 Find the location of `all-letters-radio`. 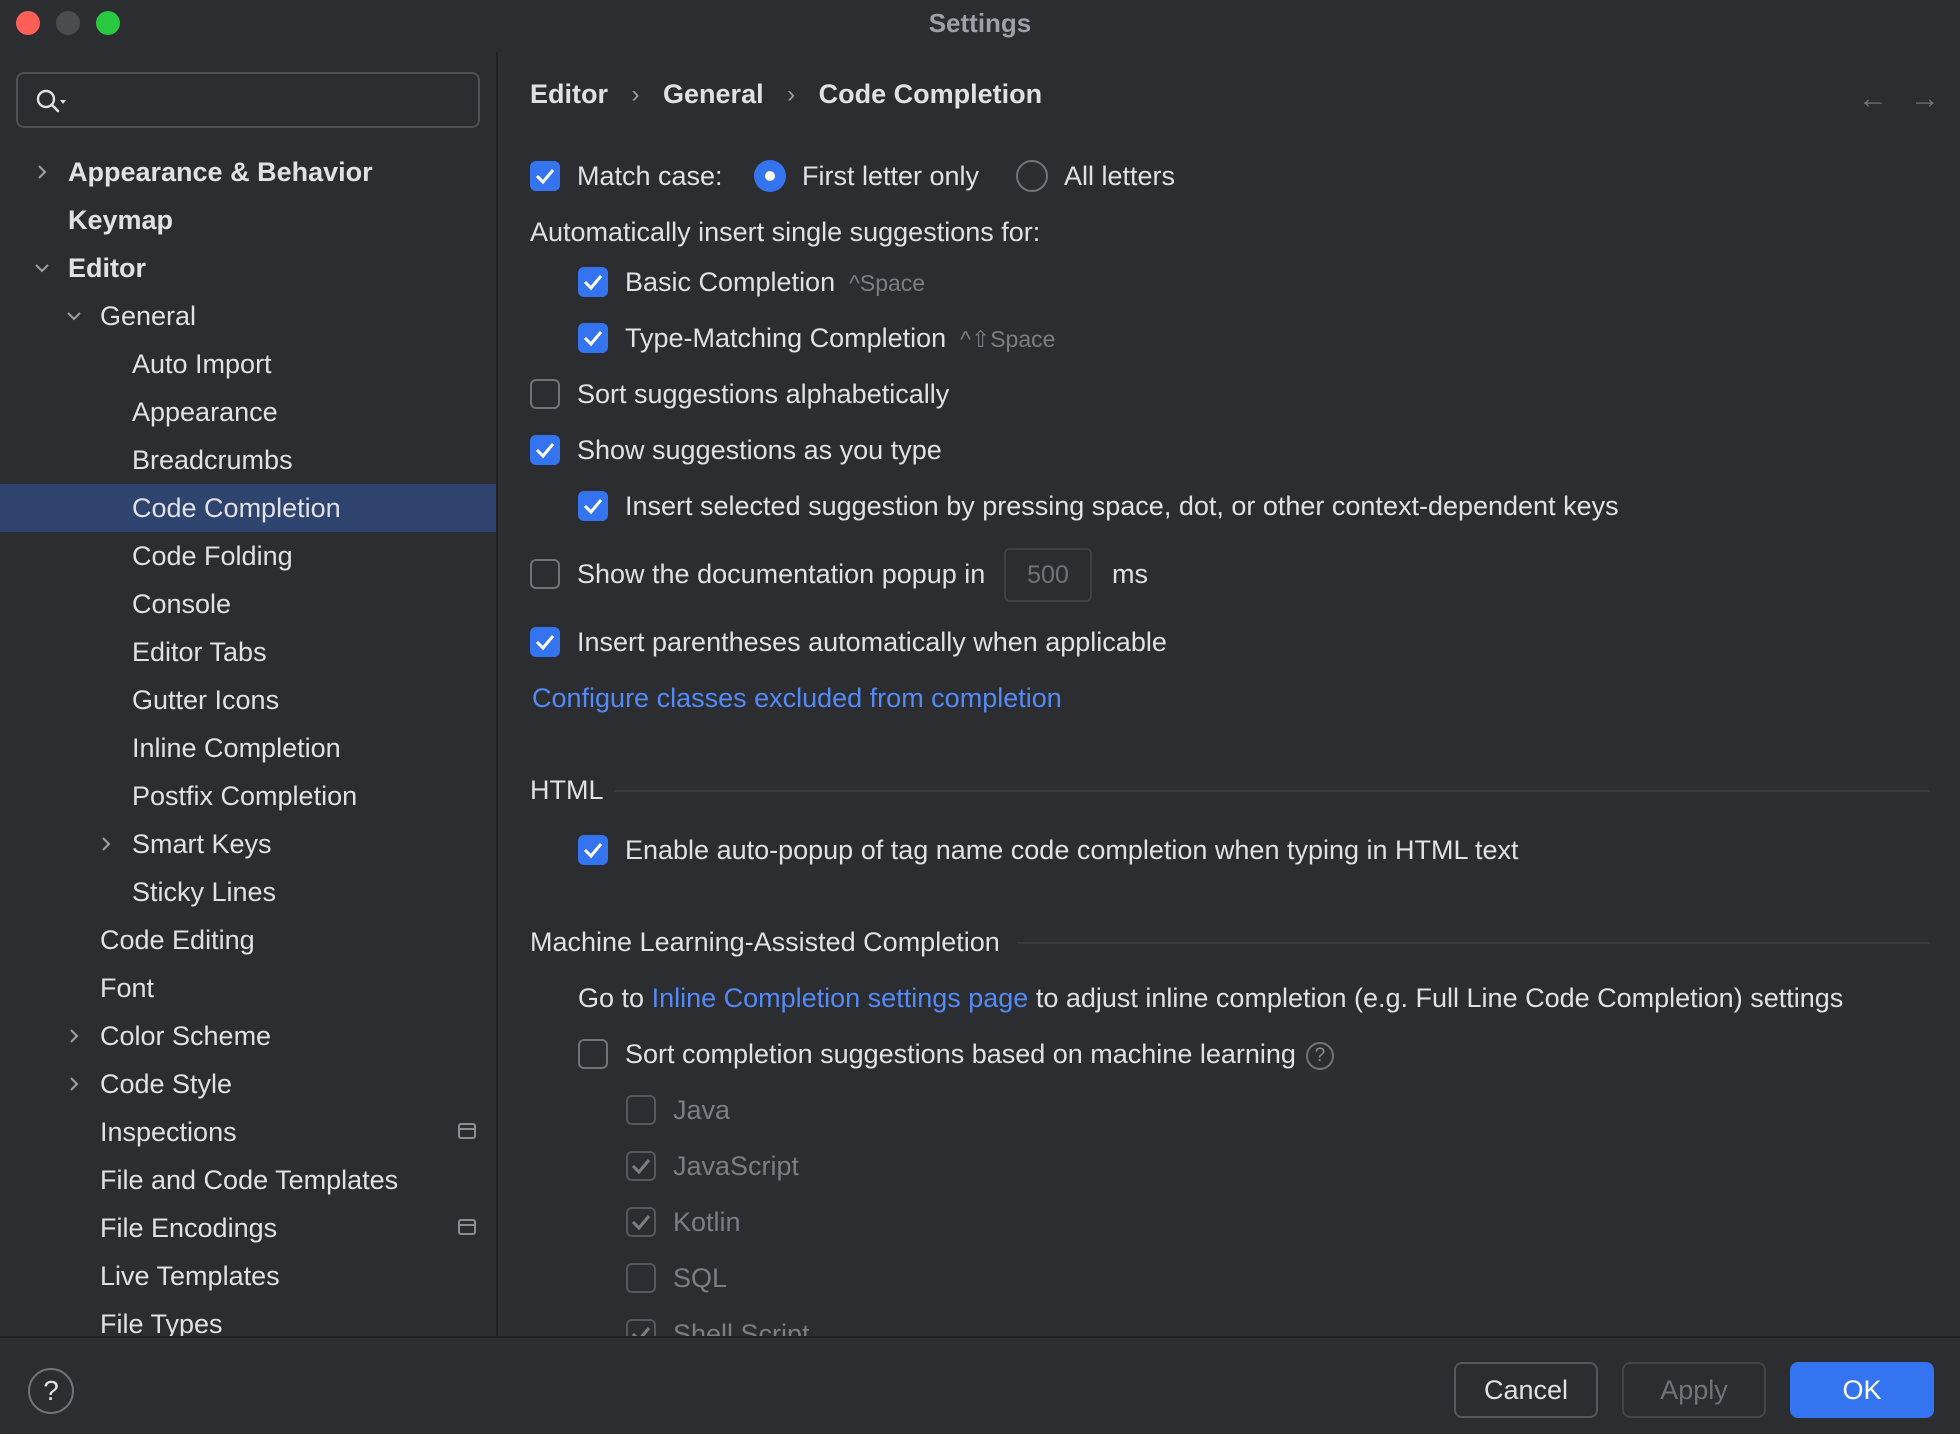

all-letters-radio is located at coordinates (1032, 176).